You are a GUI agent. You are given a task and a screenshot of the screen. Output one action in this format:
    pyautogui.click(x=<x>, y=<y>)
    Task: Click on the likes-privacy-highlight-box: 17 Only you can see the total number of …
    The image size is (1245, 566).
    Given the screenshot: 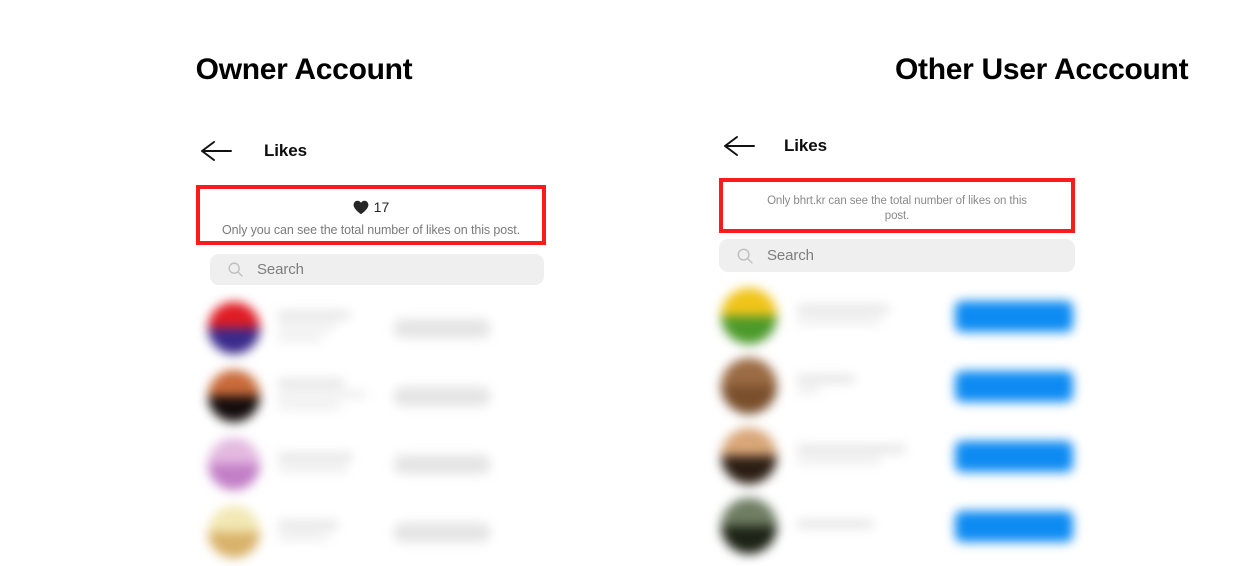 What is the action you would take?
    pyautogui.click(x=371, y=215)
    